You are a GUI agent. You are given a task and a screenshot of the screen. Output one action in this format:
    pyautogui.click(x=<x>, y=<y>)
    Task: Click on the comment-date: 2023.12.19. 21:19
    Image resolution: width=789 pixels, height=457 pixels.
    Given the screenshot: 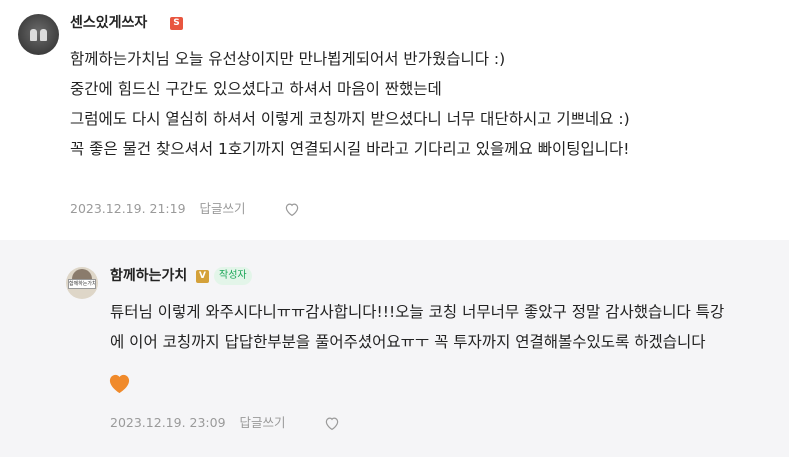 What is the action you would take?
    pyautogui.click(x=128, y=208)
    